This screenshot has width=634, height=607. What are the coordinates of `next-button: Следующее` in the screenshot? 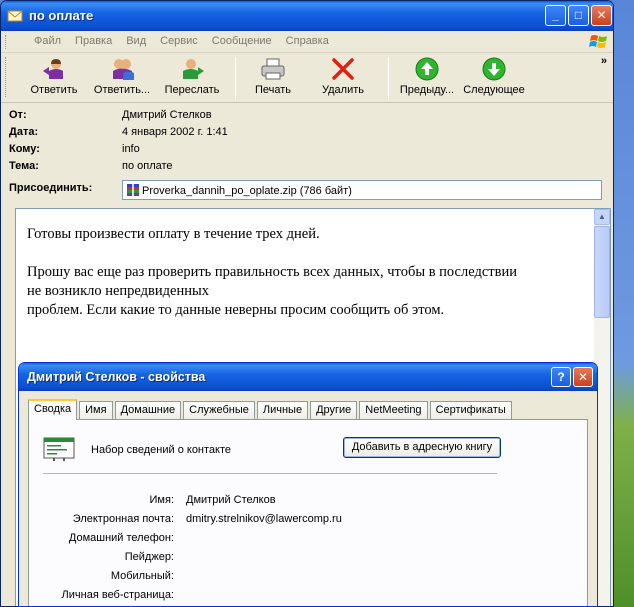 It's located at (494, 74).